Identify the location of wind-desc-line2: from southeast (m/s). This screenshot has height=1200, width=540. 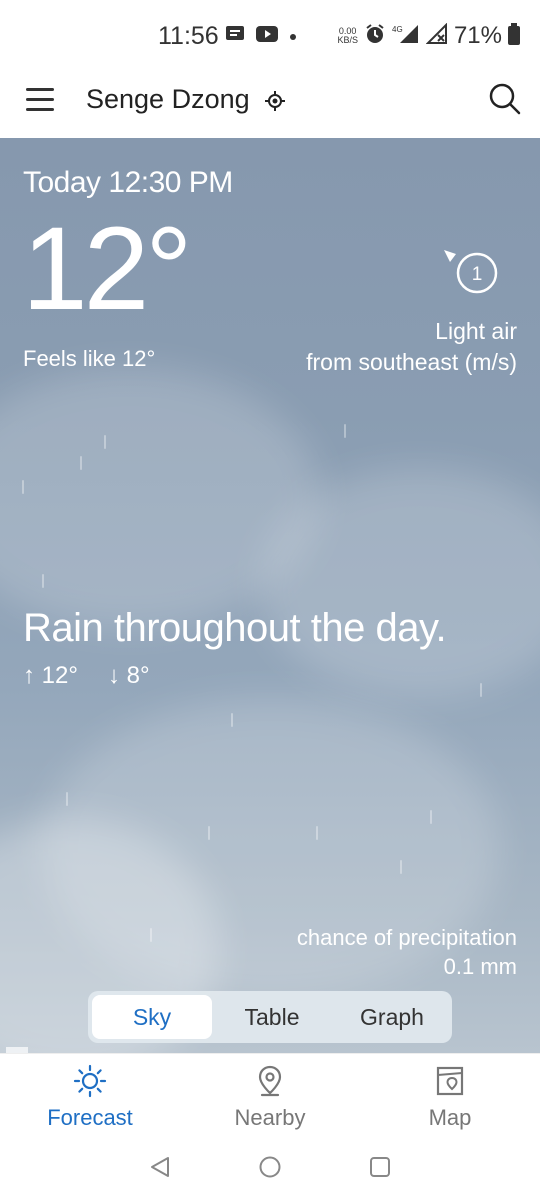
(411, 362).